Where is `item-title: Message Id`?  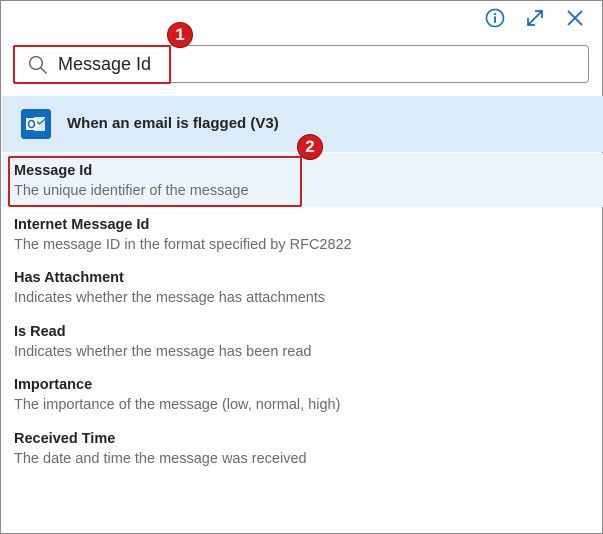 item-title: Message Id is located at coordinates (53, 171).